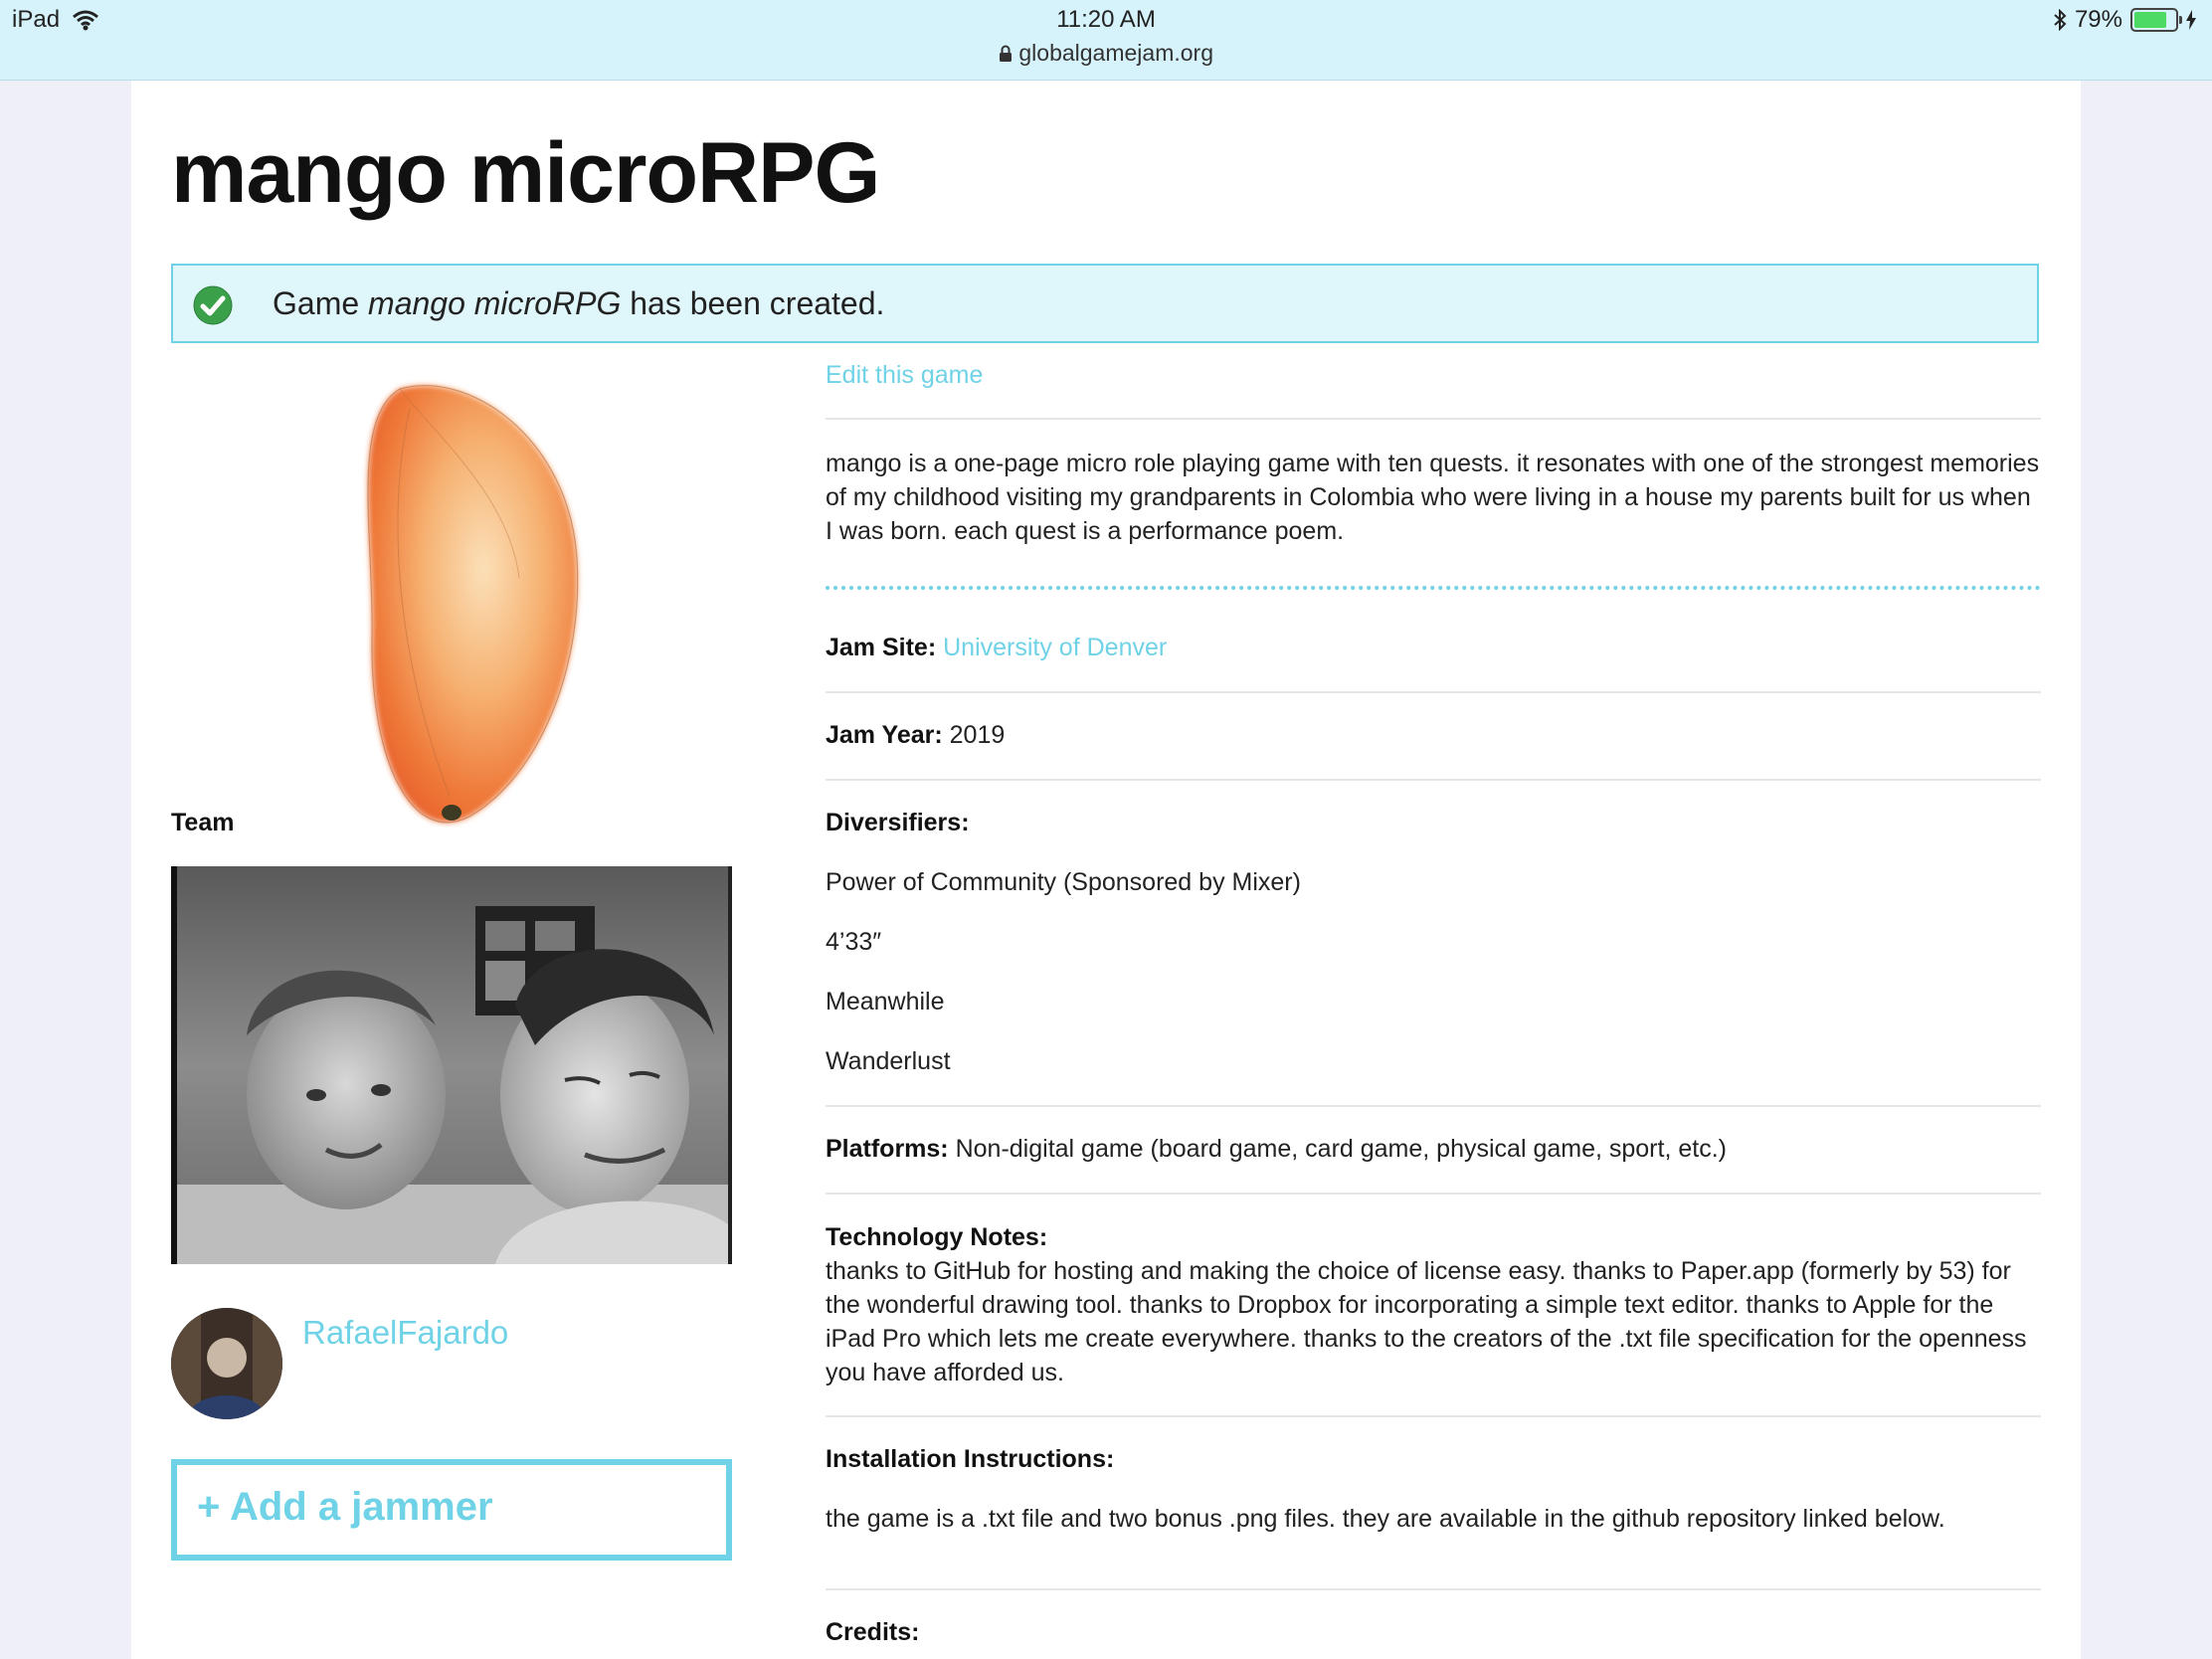 This screenshot has width=2212, height=1659. Describe the element at coordinates (1055, 647) in the screenshot. I see `jam-site-link: University of Denver` at that location.